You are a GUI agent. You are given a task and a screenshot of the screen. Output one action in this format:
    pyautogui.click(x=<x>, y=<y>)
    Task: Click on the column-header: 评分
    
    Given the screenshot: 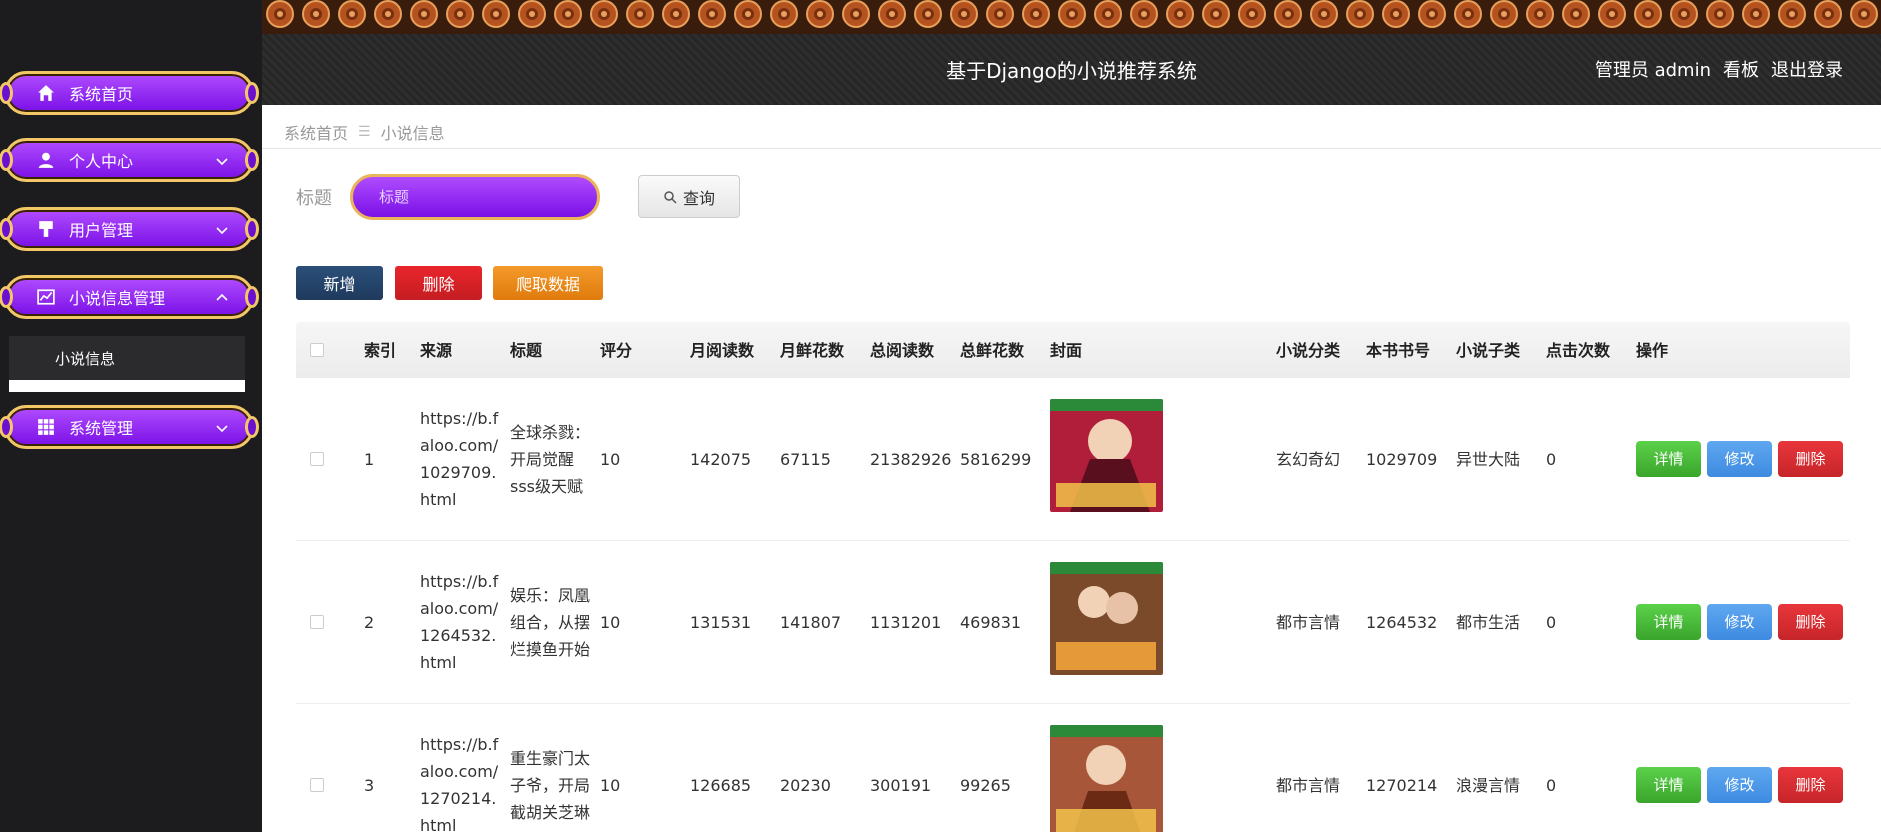 What is the action you would take?
    pyautogui.click(x=616, y=350)
    